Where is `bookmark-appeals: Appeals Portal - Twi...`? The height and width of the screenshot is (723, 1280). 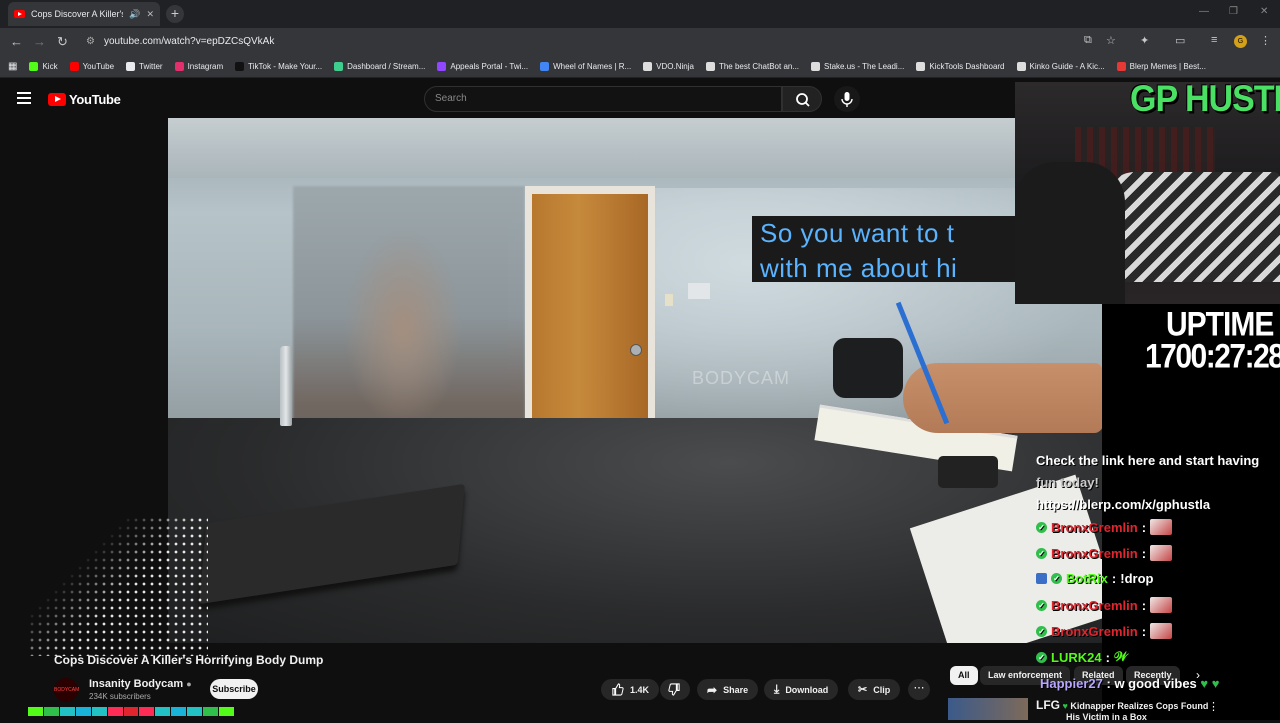 bookmark-appeals: Appeals Portal - Twi... is located at coordinates (482, 66).